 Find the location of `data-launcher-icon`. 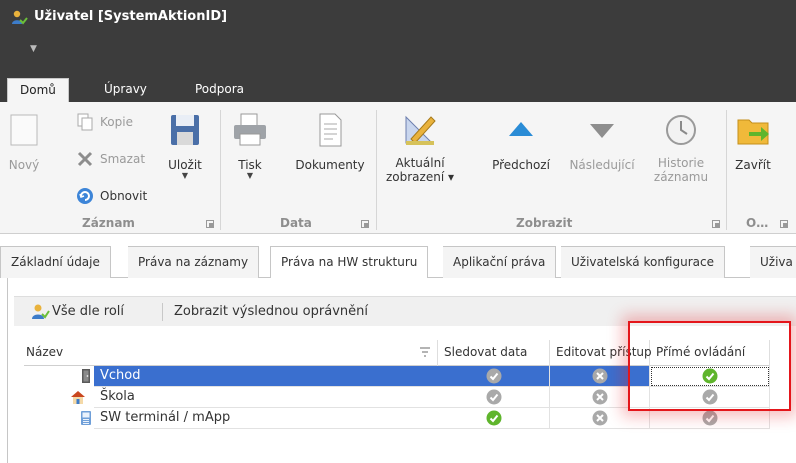

data-launcher-icon is located at coordinates (365, 224).